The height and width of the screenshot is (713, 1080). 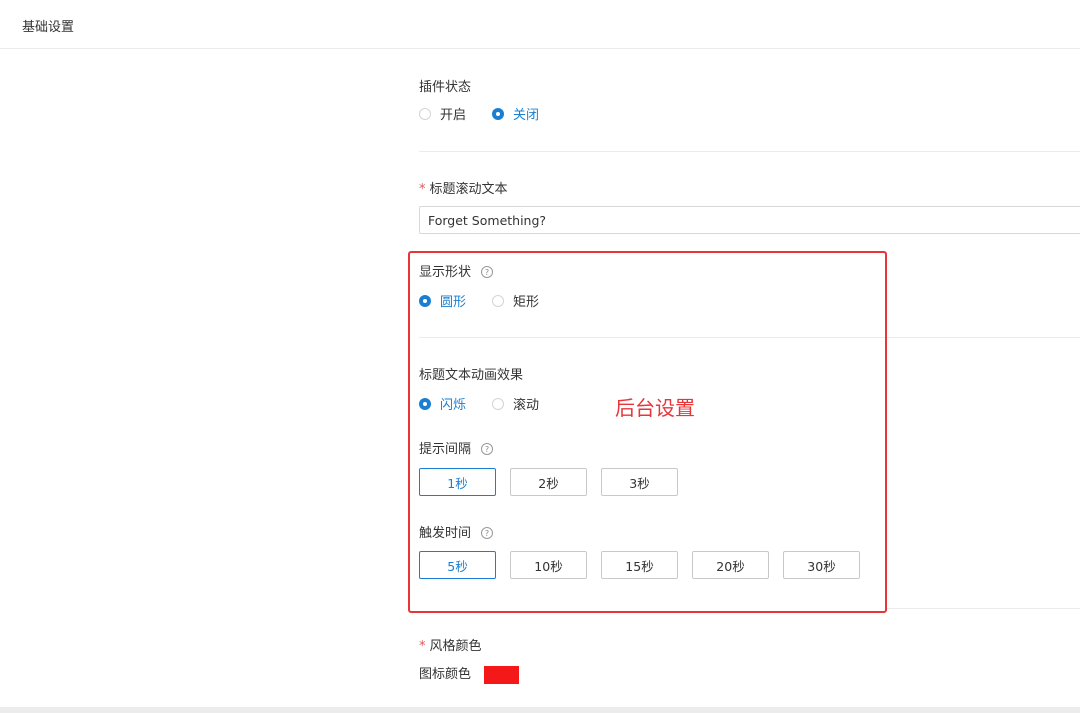 I want to click on plugin-status-off-radio: 关闭, so click(x=515, y=113).